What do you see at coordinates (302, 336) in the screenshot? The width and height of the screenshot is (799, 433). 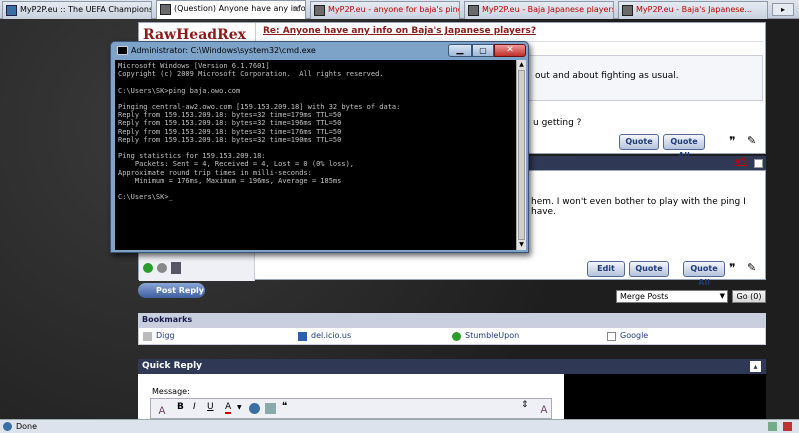 I see `delicious-icon` at bounding box center [302, 336].